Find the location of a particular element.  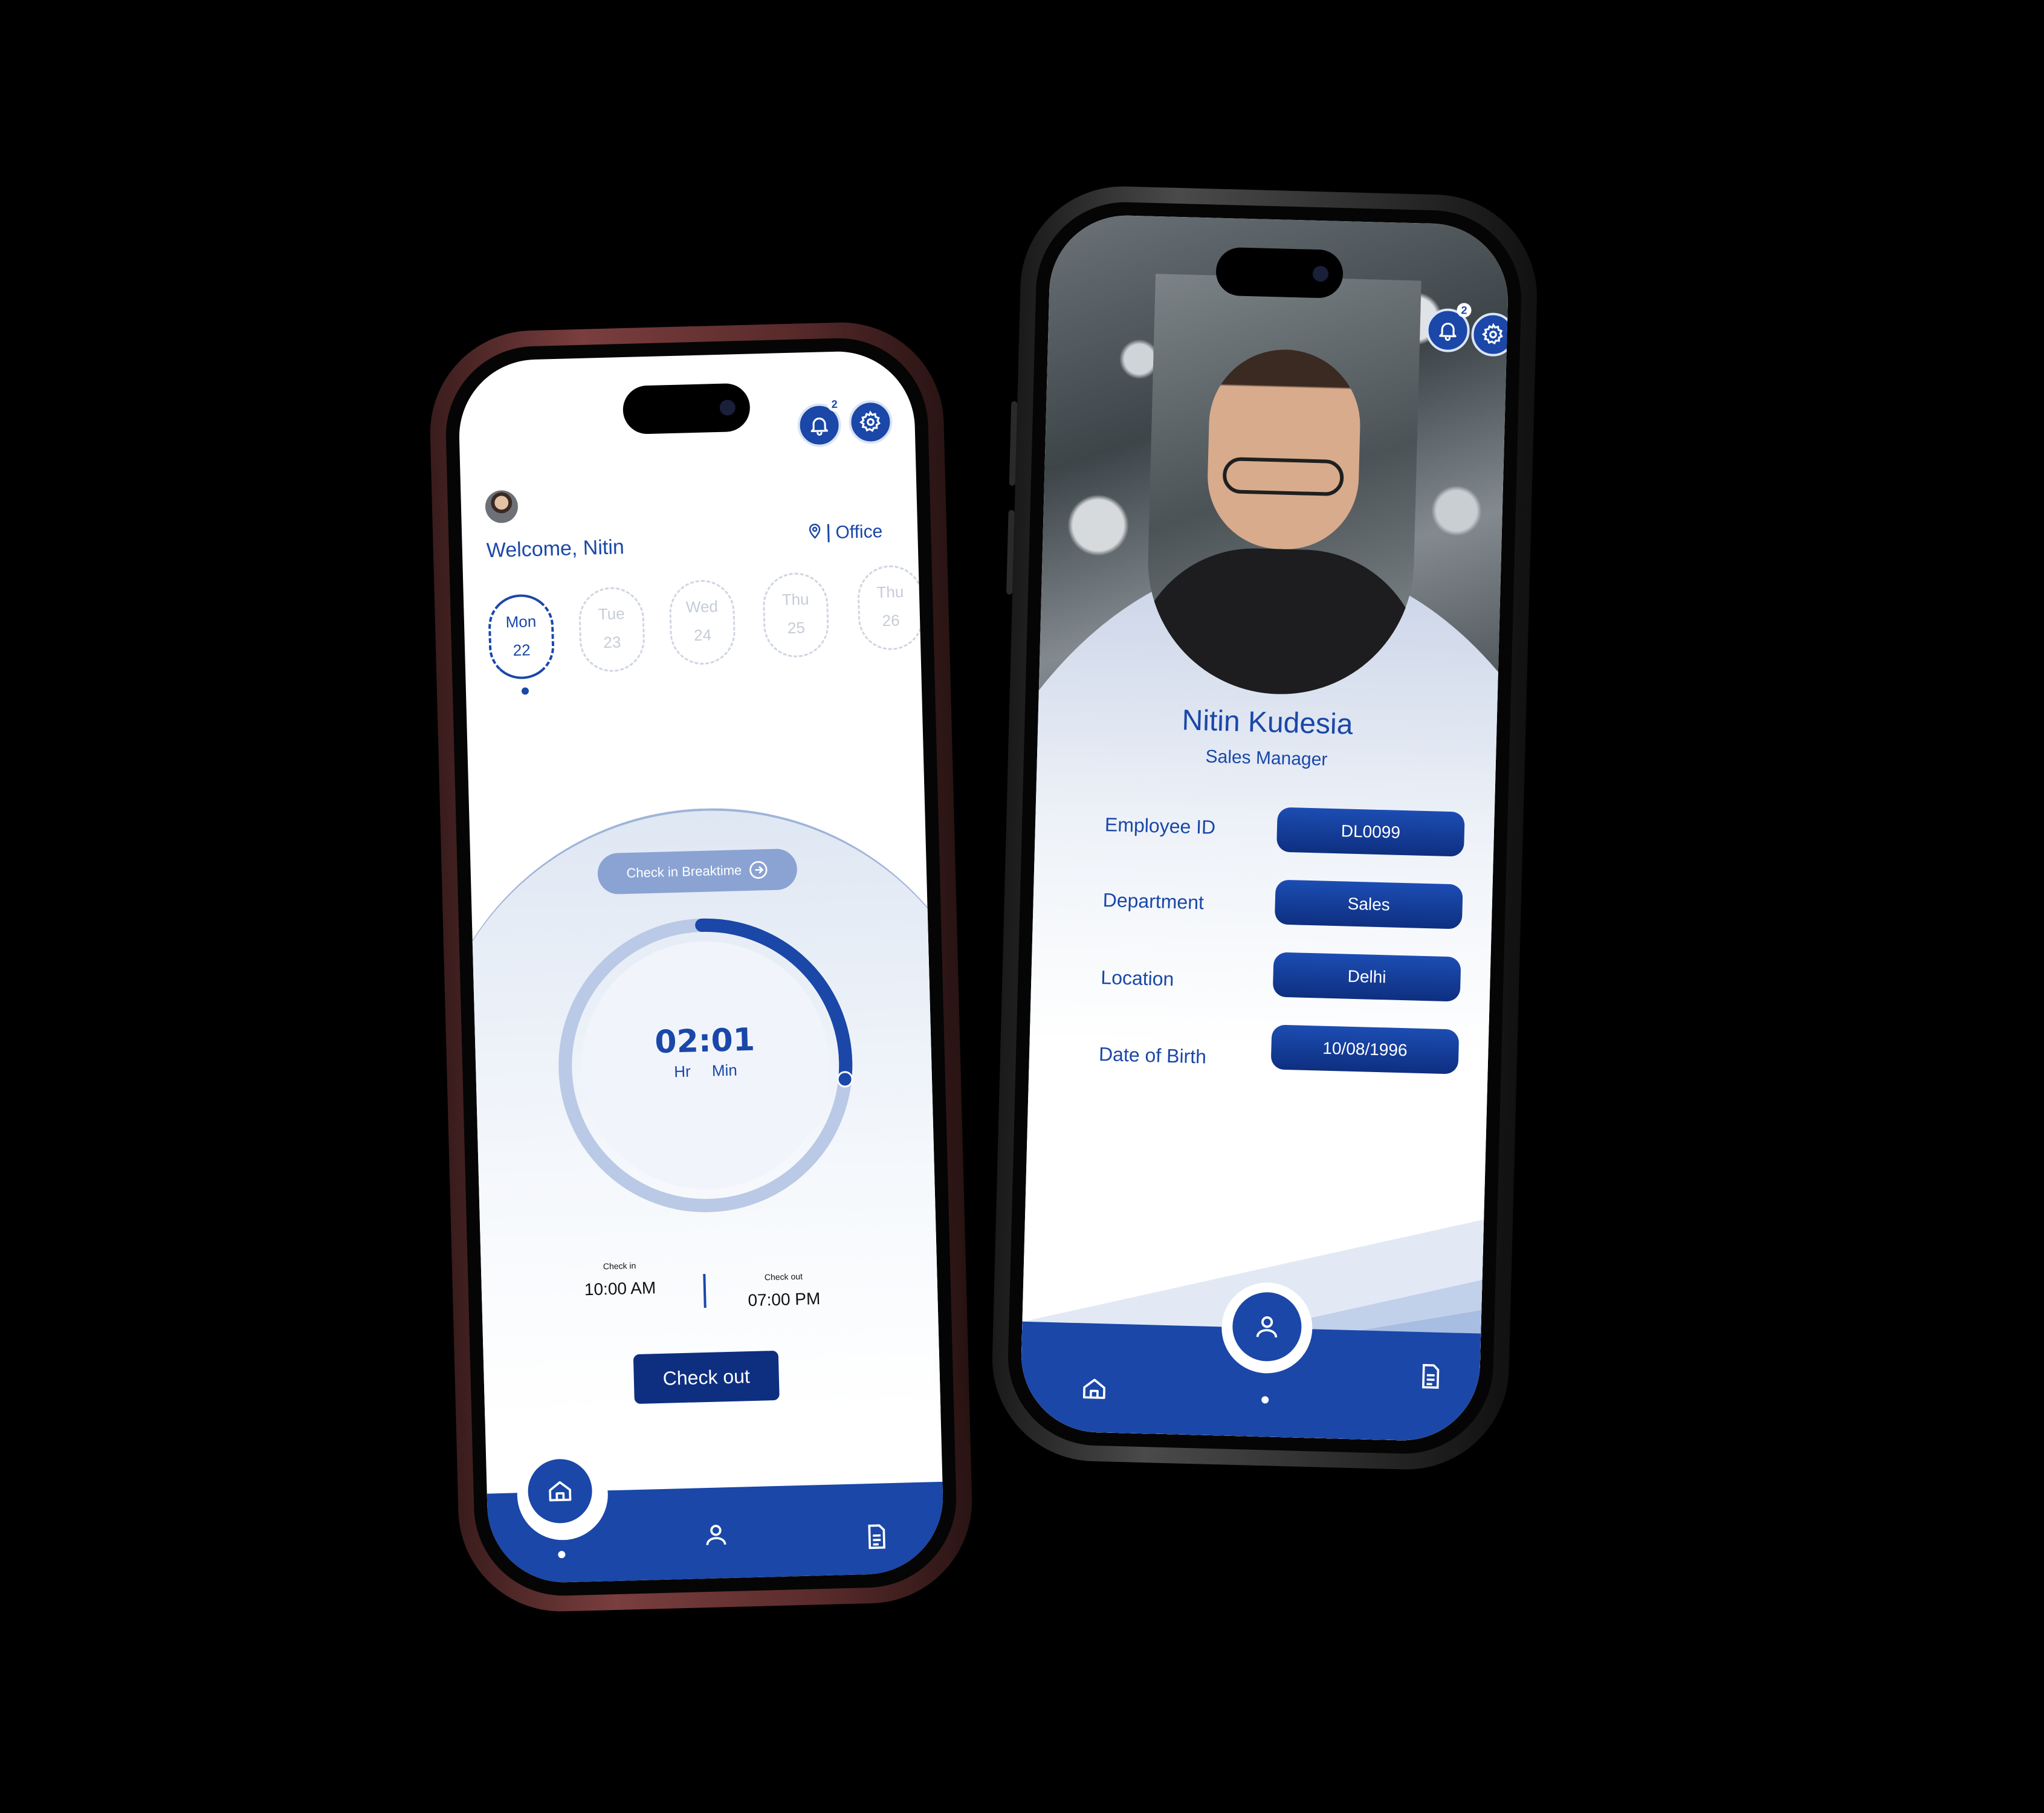

employee-id-label: Employee ID is located at coordinates (1160, 825).